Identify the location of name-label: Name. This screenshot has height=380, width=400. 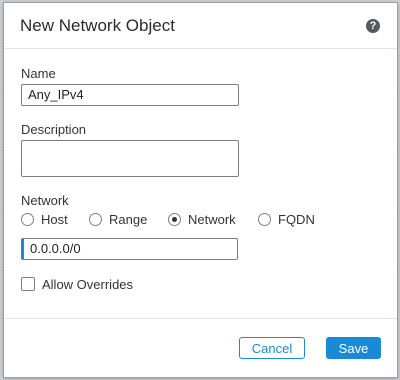
(38, 73).